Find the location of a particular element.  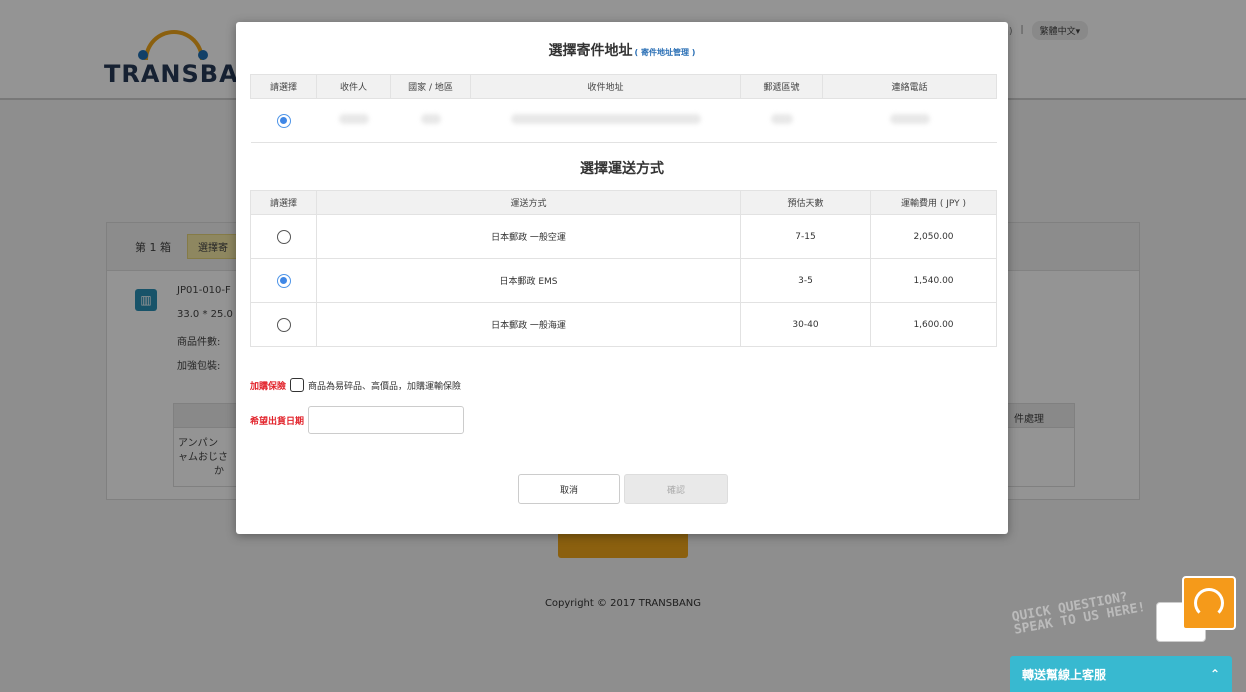

shipping-table-header: 請選擇 運送方式 預估天數 運輸費用 ( JPY ) is located at coordinates (623, 202).